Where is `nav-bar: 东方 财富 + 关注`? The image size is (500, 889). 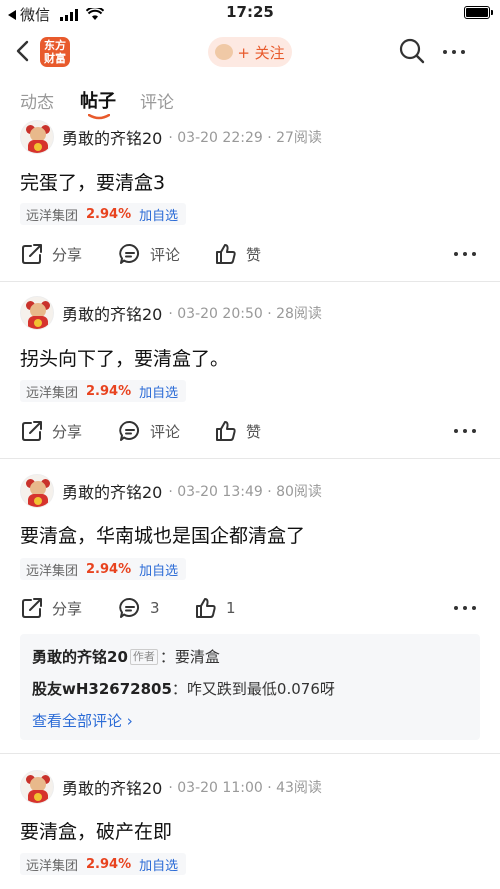 nav-bar: 东方 财富 + 关注 is located at coordinates (250, 52).